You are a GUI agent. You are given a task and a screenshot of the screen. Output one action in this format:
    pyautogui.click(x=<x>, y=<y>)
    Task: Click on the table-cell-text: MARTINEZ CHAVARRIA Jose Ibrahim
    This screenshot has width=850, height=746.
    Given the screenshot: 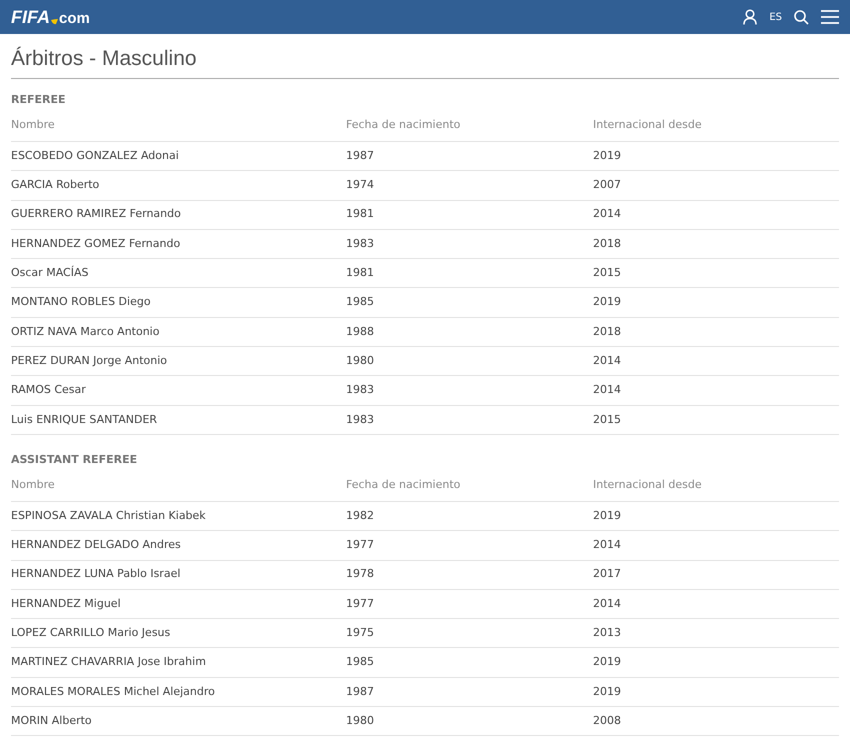 What is the action you would take?
    pyautogui.click(x=109, y=662)
    